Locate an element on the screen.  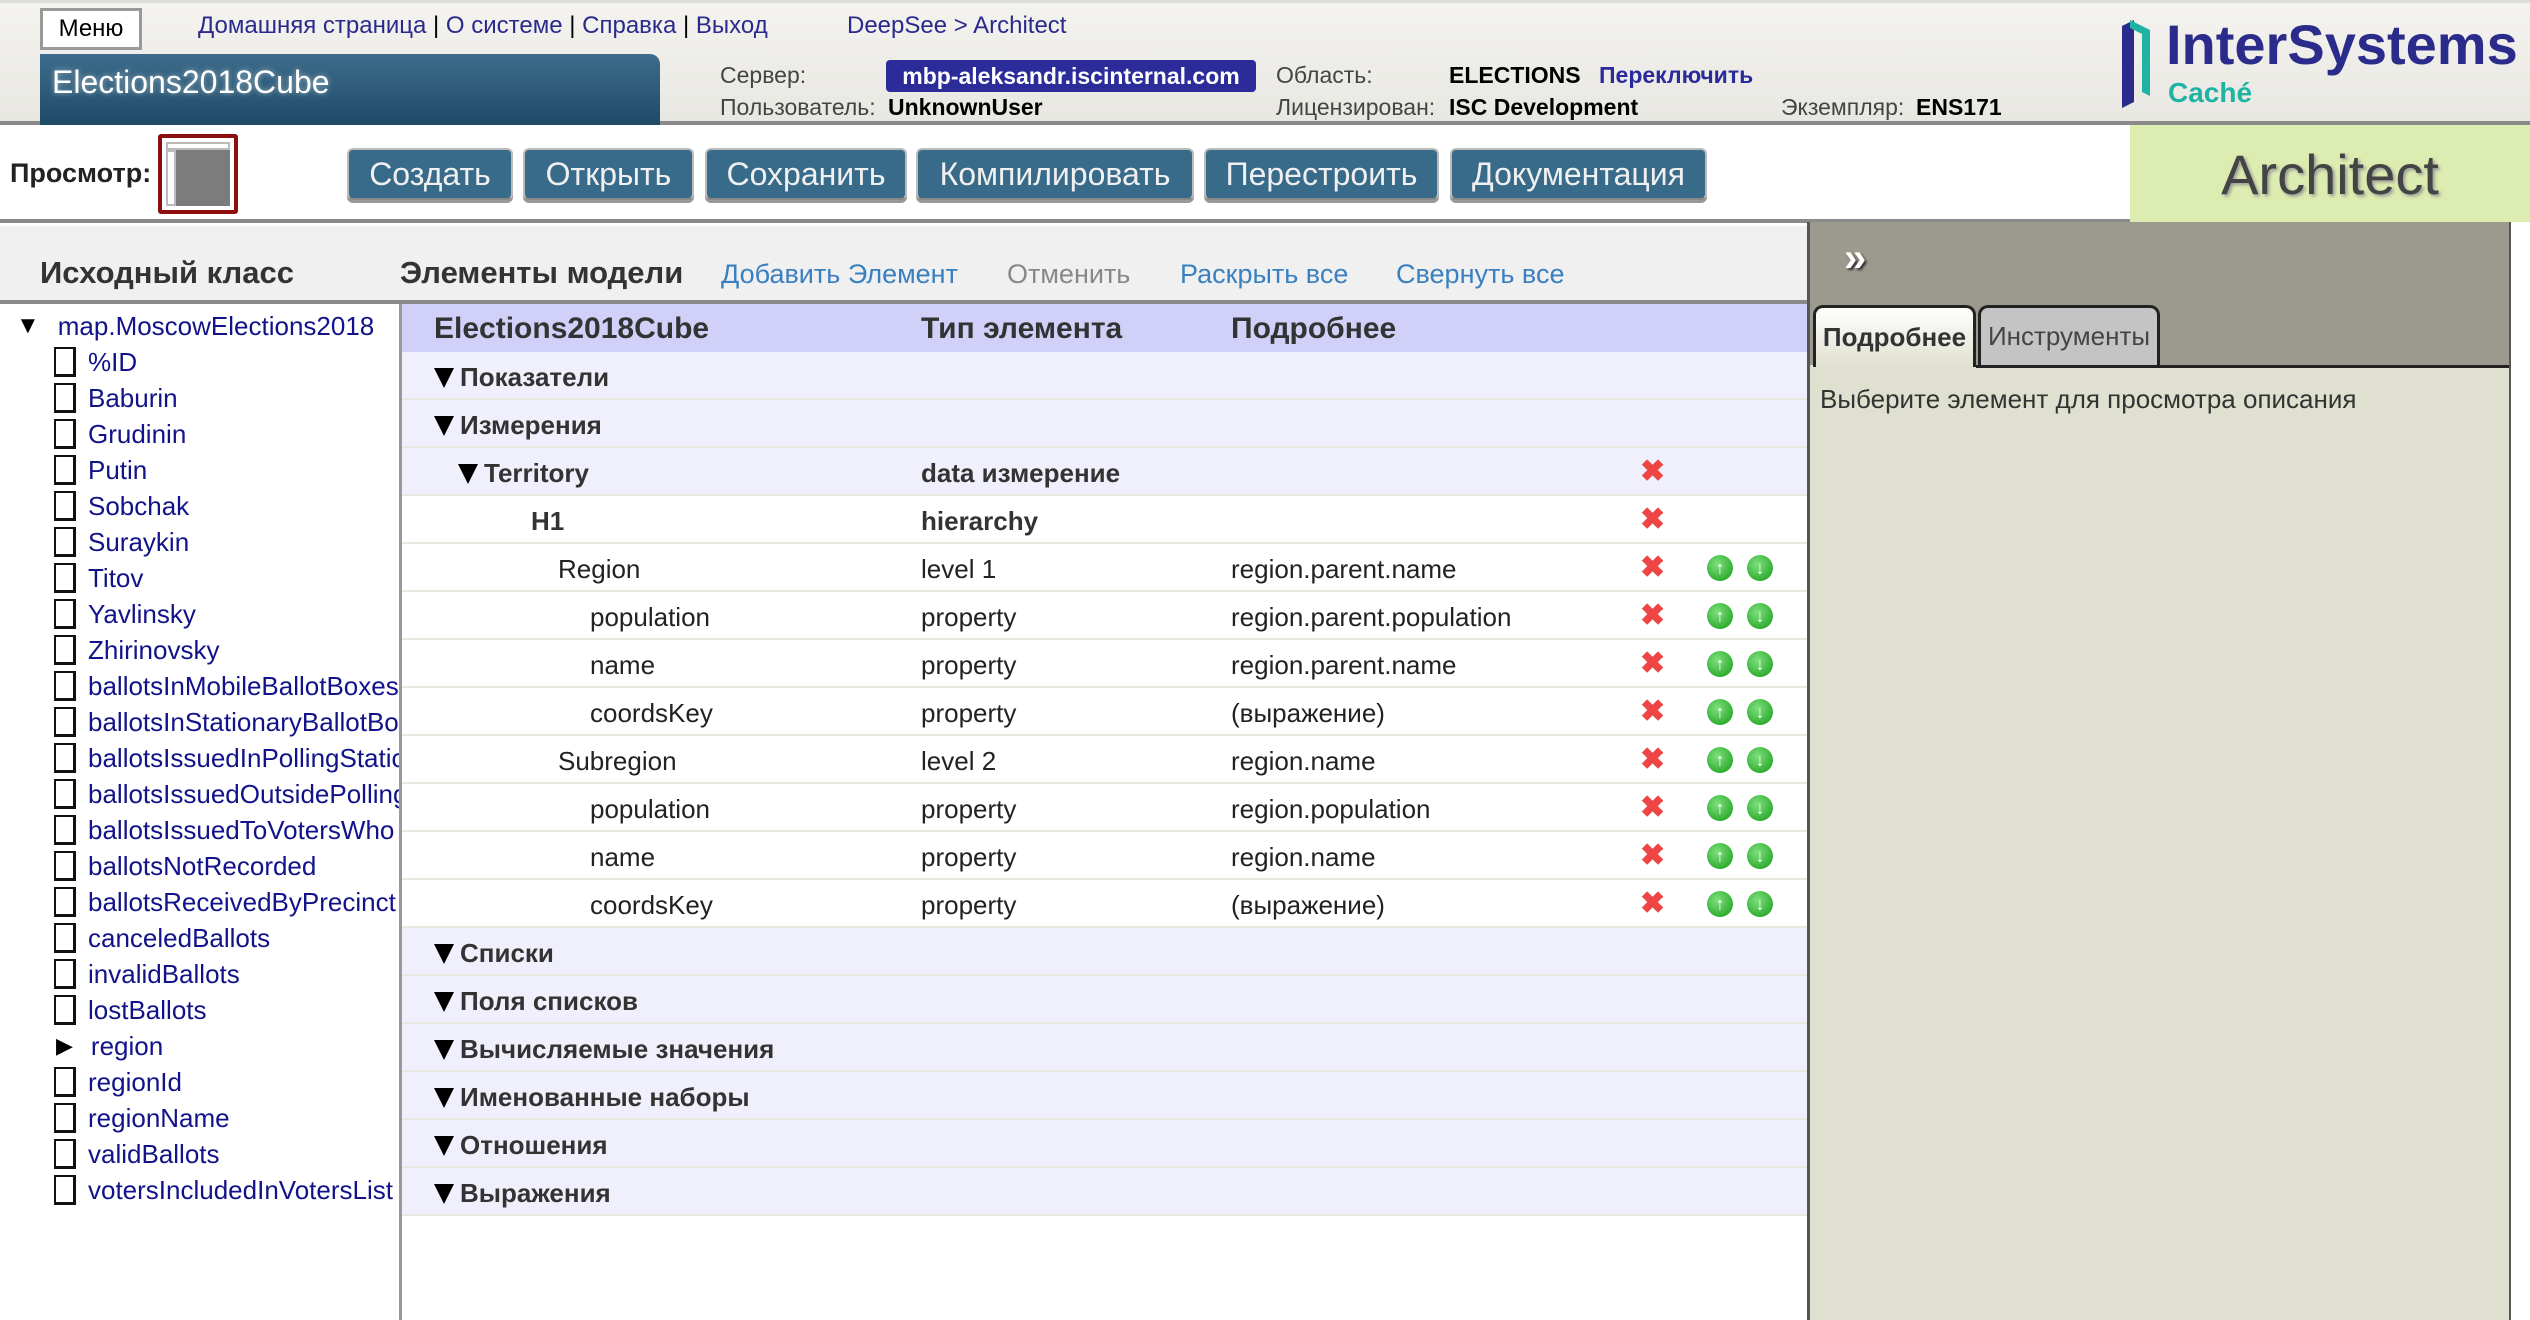
tree-item: ballotsInMobileBallotBoxes is located at coordinates (226, 686).